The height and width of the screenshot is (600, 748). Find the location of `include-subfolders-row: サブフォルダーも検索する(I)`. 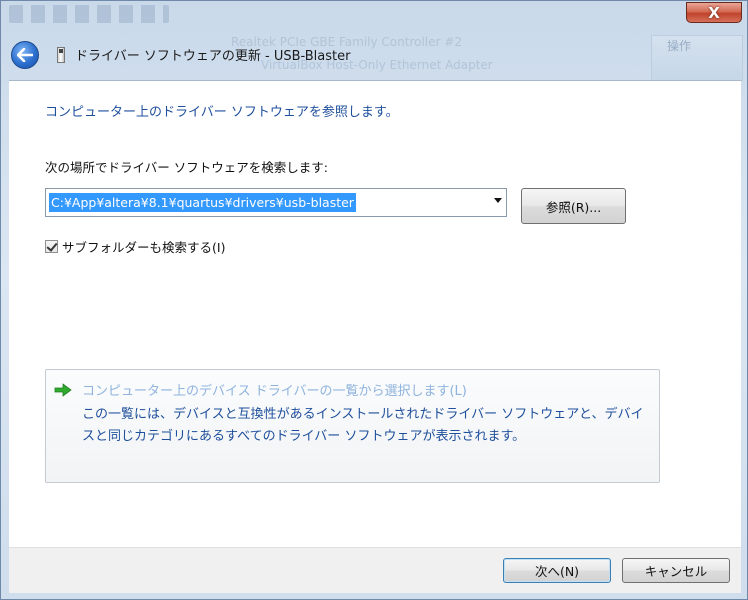

include-subfolders-row: サブフォルダーも検索する(I) is located at coordinates (135, 246).